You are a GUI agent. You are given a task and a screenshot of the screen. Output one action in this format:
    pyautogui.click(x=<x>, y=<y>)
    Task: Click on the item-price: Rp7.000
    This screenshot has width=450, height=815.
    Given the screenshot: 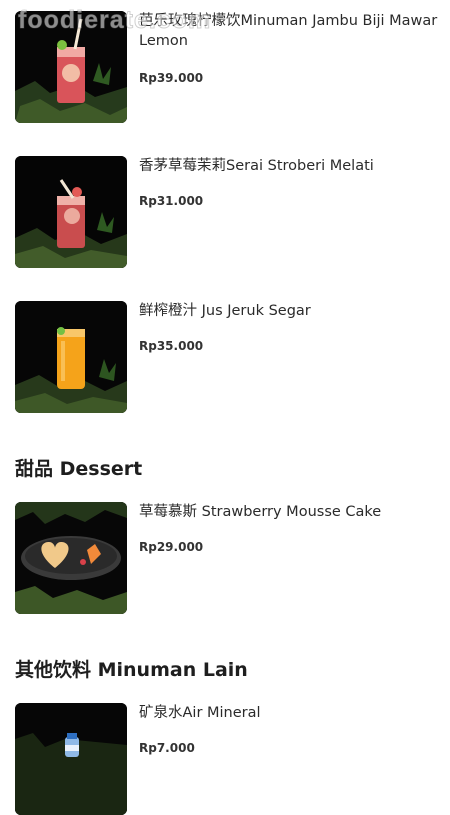 What is the action you would take?
    pyautogui.click(x=167, y=748)
    